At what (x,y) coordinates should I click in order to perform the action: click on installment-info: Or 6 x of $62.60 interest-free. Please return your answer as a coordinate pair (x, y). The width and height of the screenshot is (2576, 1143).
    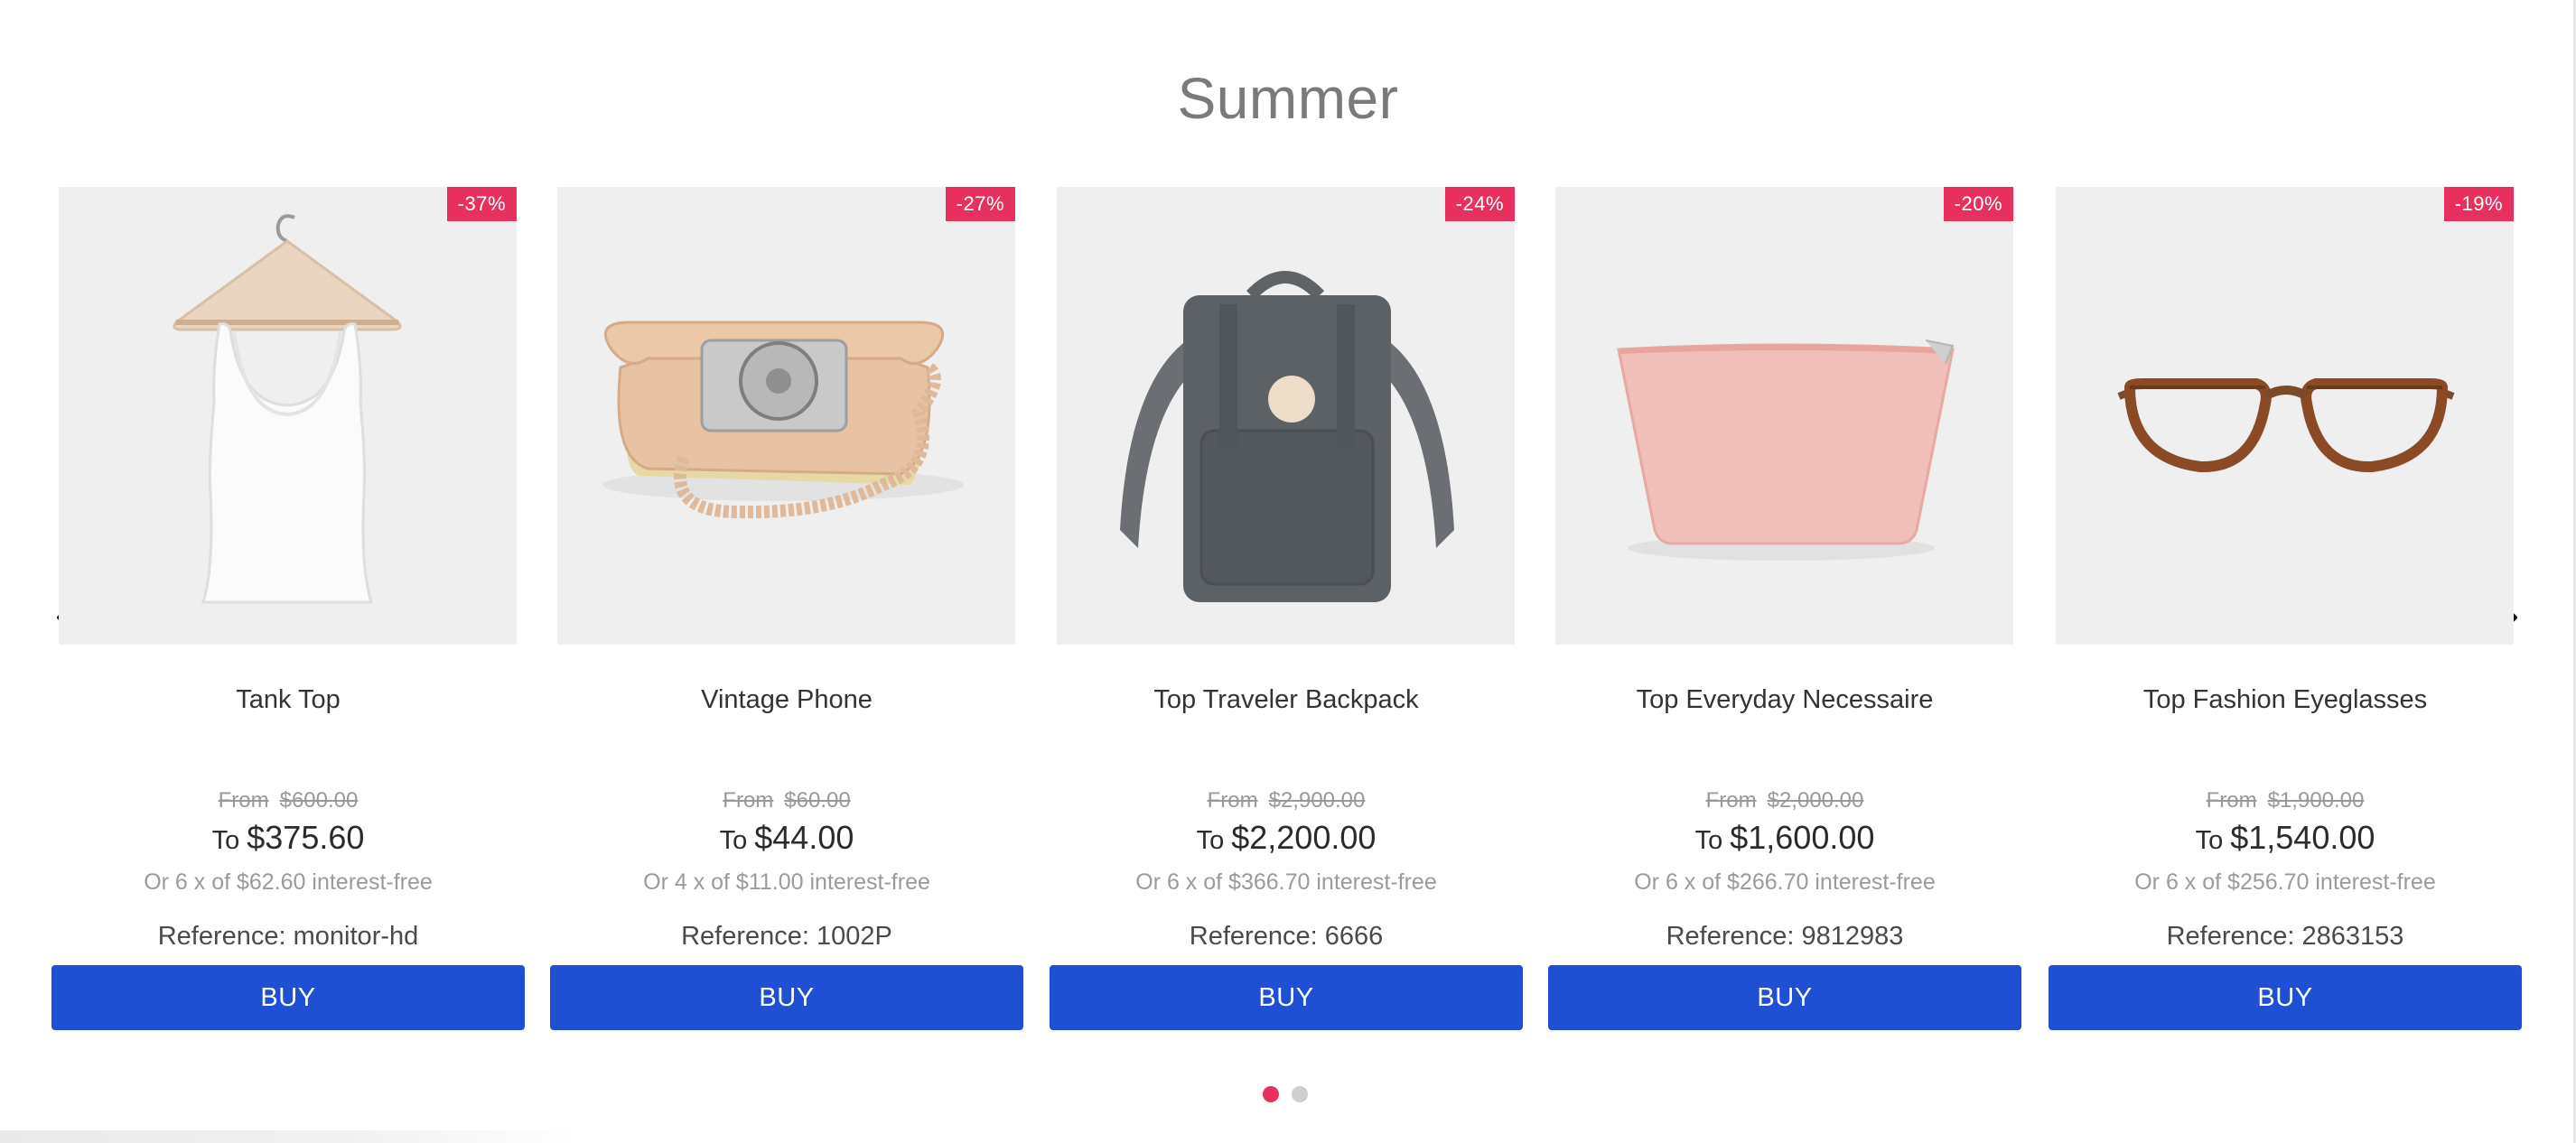
    Looking at the image, I should click on (288, 882).